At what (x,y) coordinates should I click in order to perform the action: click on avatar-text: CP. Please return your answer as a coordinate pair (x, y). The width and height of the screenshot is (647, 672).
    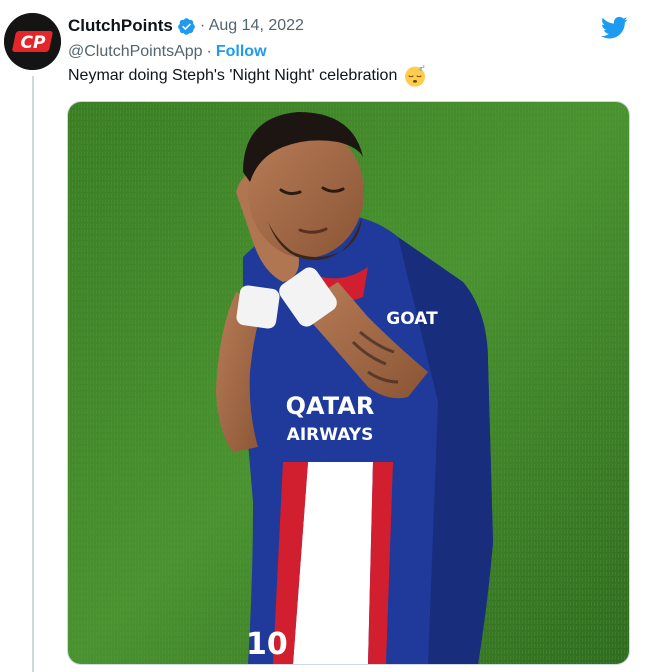
    Looking at the image, I should click on (33, 43).